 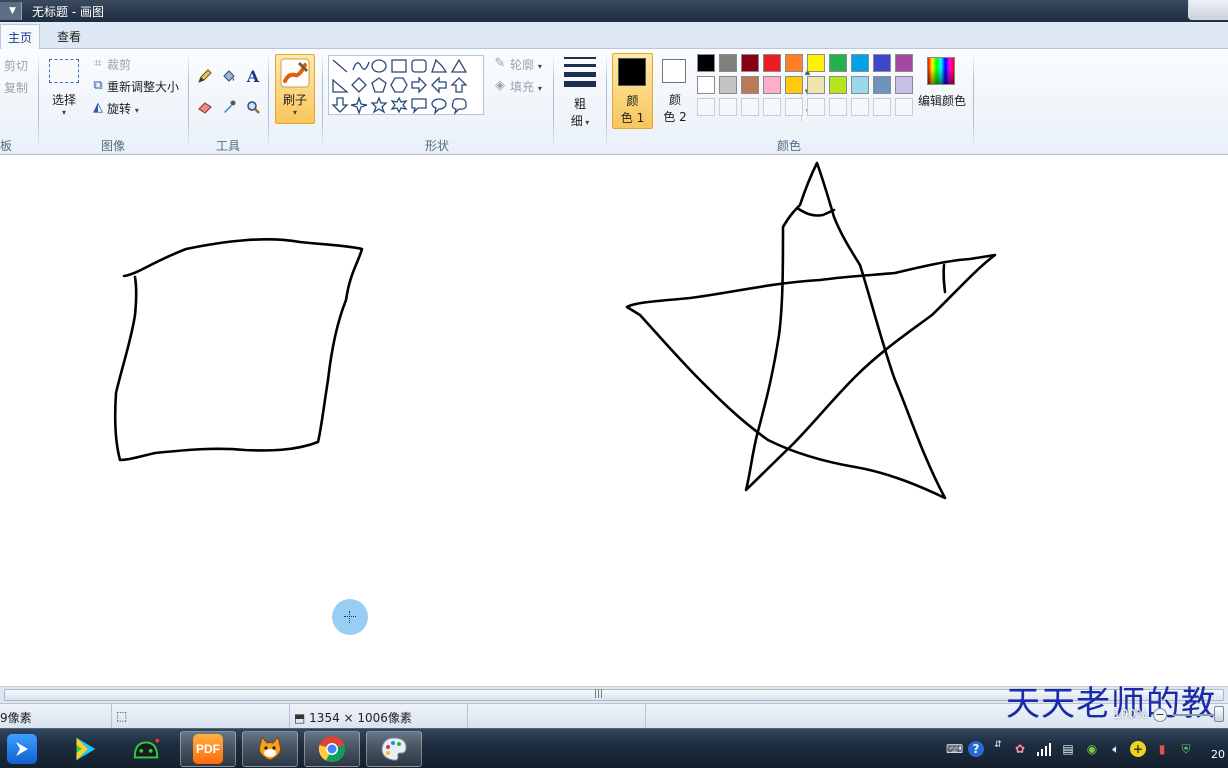 What do you see at coordinates (399, 66) in the screenshot?
I see `rectangle-shape-icon` at bounding box center [399, 66].